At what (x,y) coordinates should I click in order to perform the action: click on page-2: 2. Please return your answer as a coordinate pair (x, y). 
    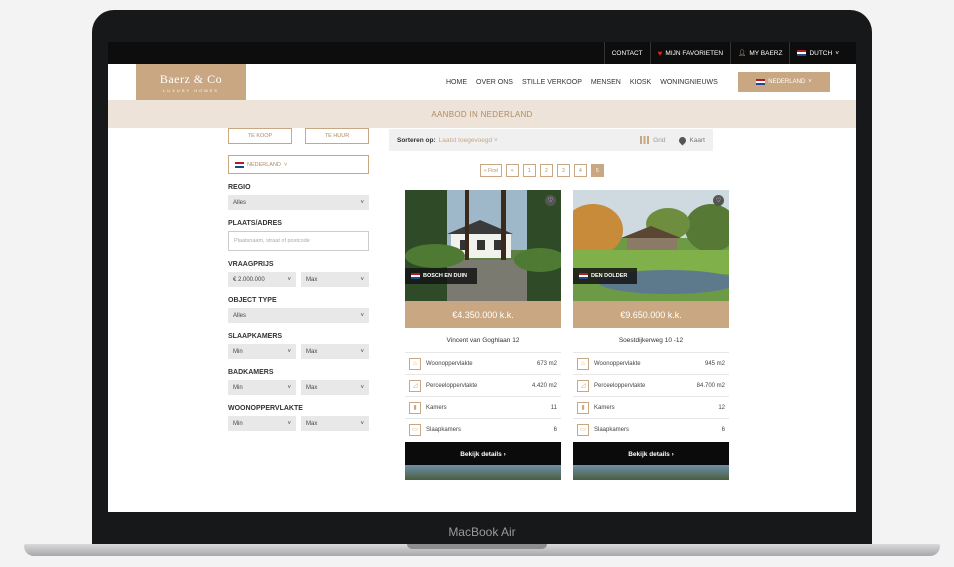
    Looking at the image, I should click on (546, 170).